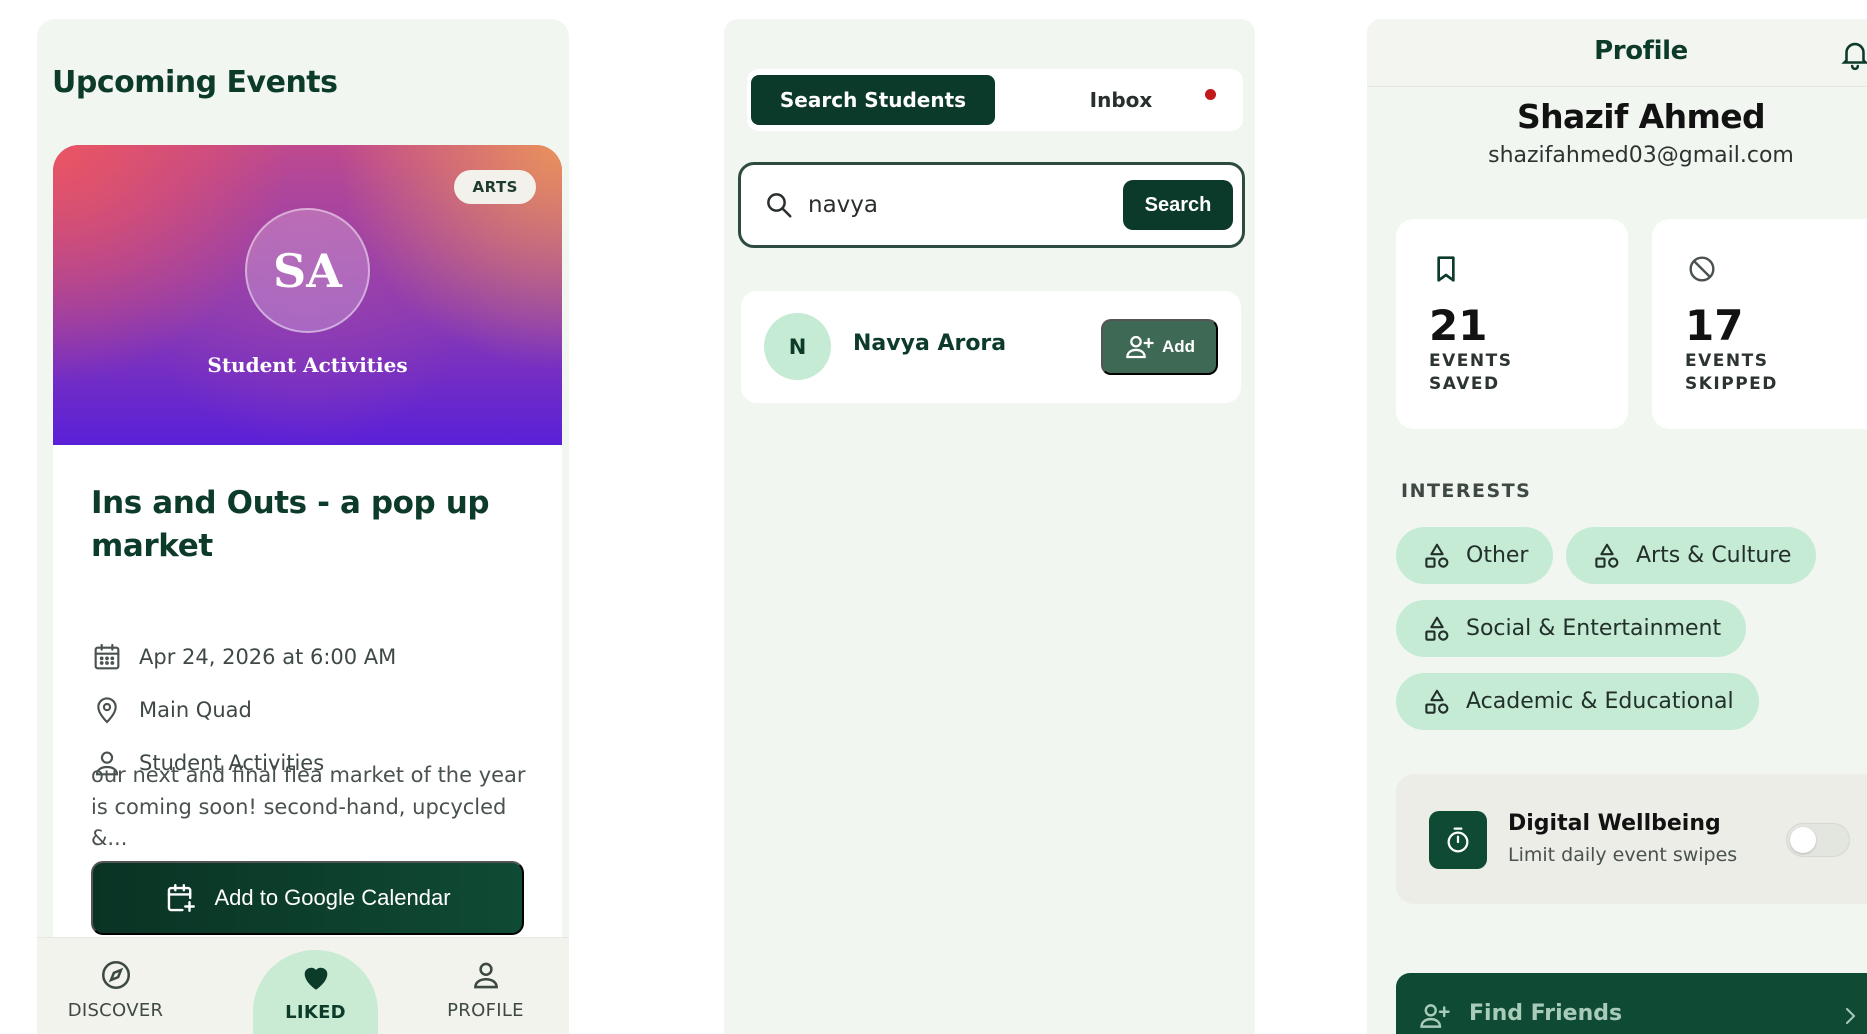 The height and width of the screenshot is (1034, 1867). I want to click on interest-chip-other: Other, so click(1475, 555).